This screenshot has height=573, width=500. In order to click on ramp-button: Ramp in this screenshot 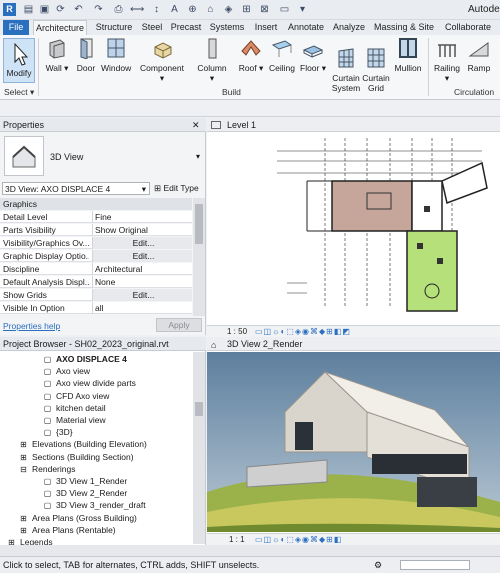, I will do `click(479, 55)`.